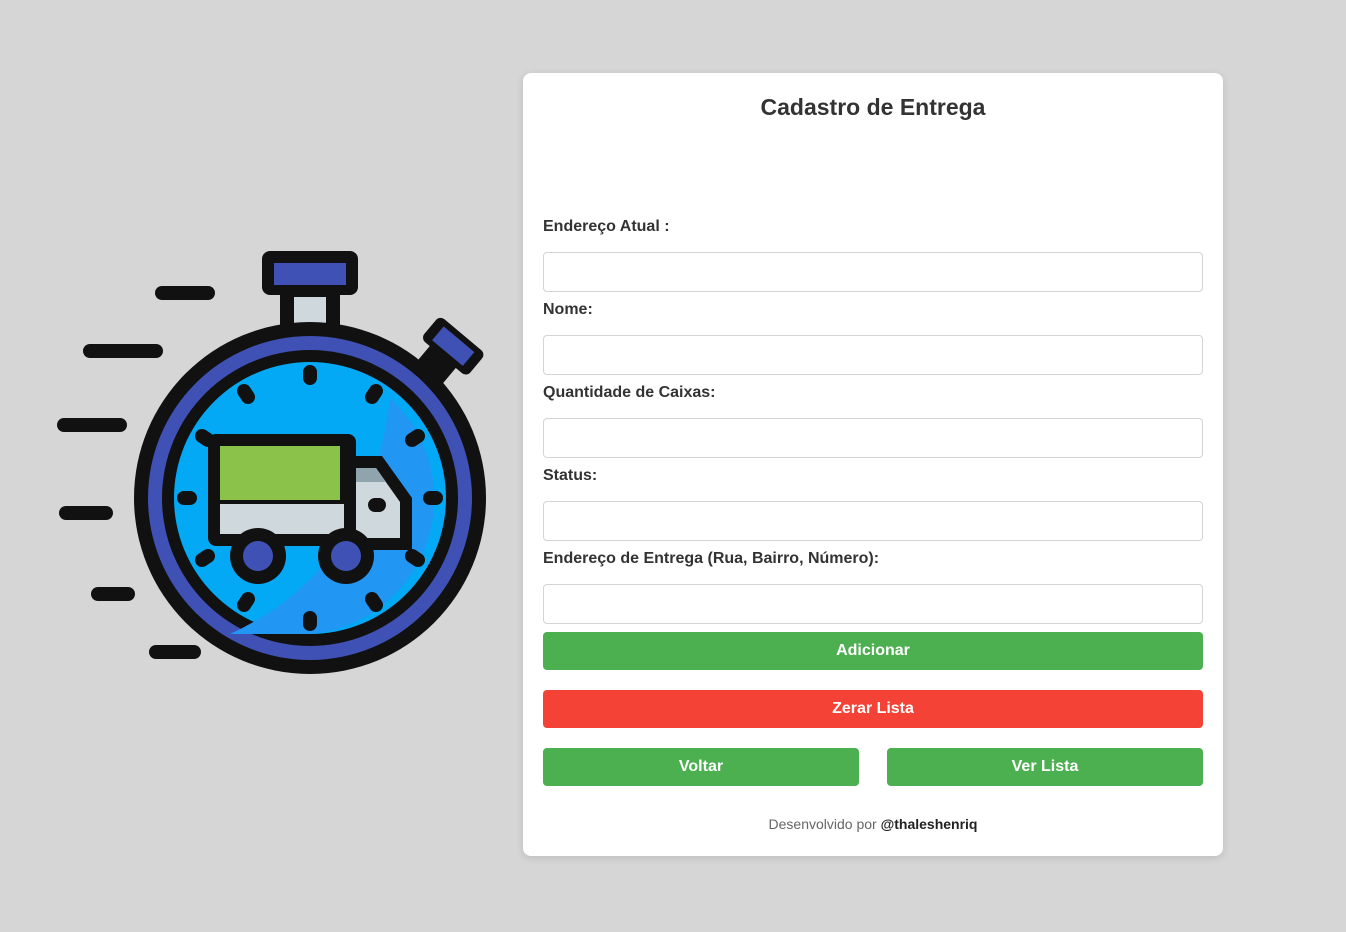 The height and width of the screenshot is (932, 1346). What do you see at coordinates (873, 651) in the screenshot?
I see `add-button: Adicionar` at bounding box center [873, 651].